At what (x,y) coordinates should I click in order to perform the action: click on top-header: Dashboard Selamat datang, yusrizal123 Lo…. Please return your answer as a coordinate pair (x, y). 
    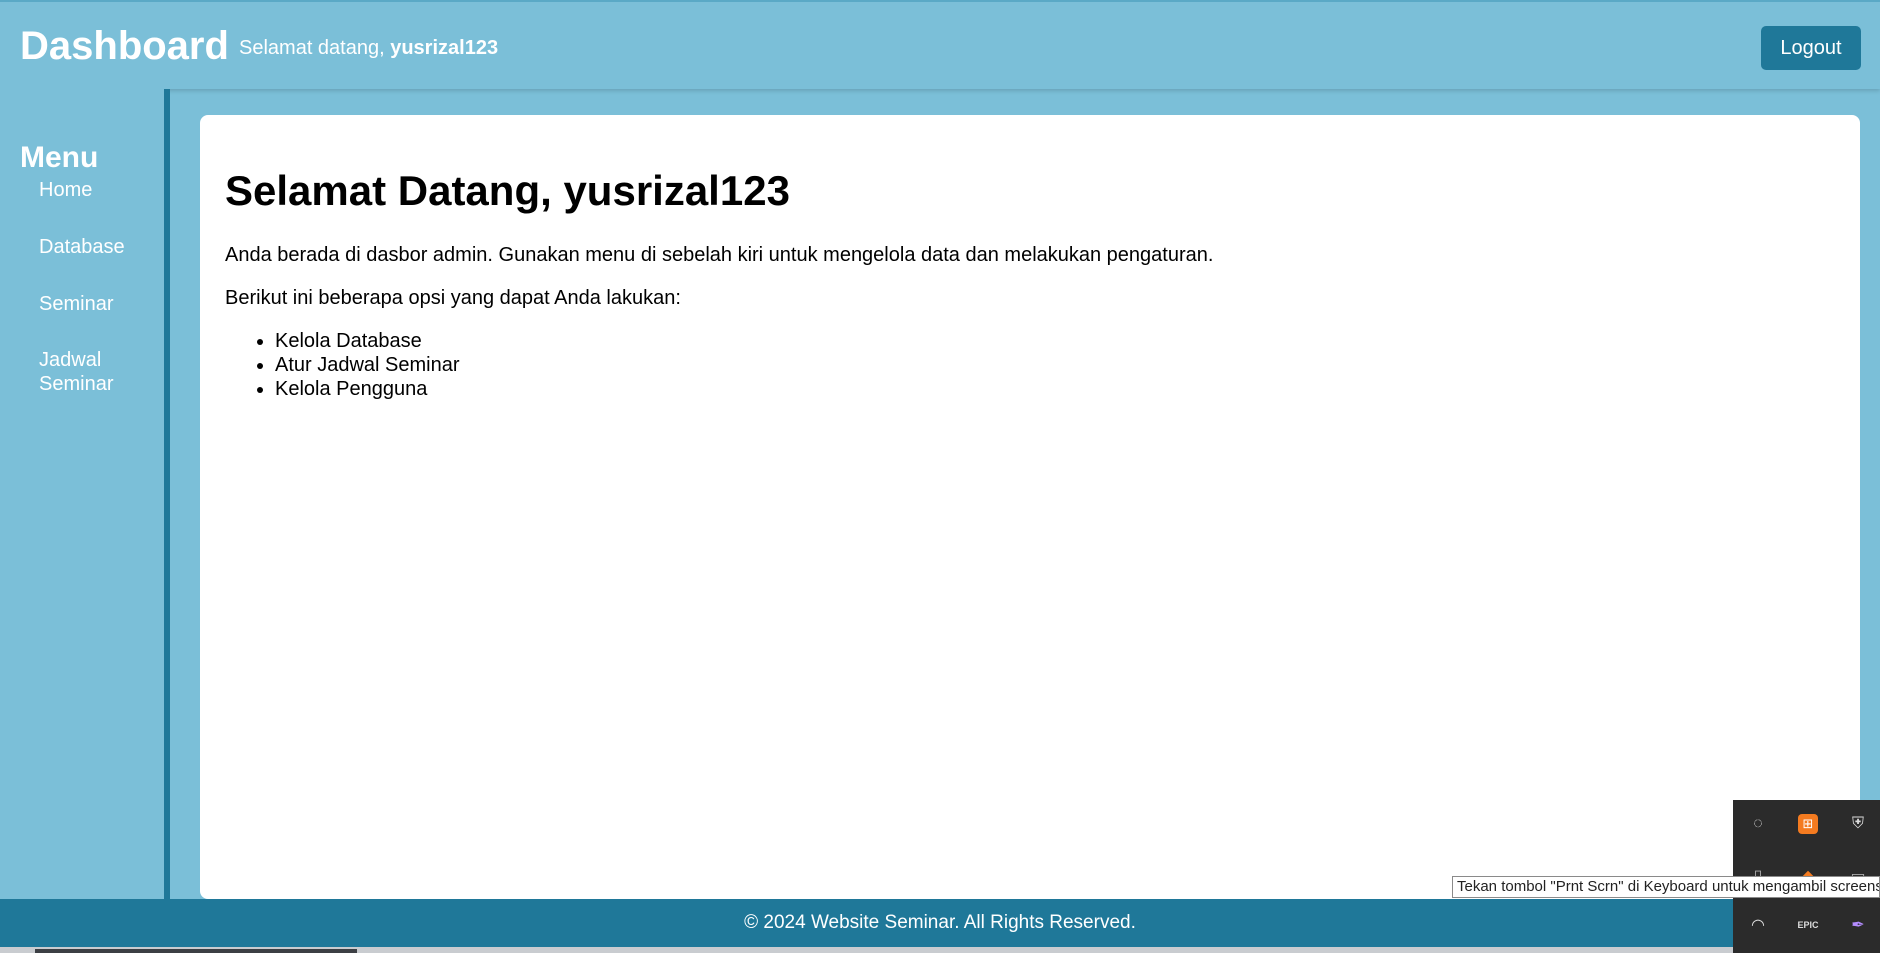
    Looking at the image, I should click on (940, 44).